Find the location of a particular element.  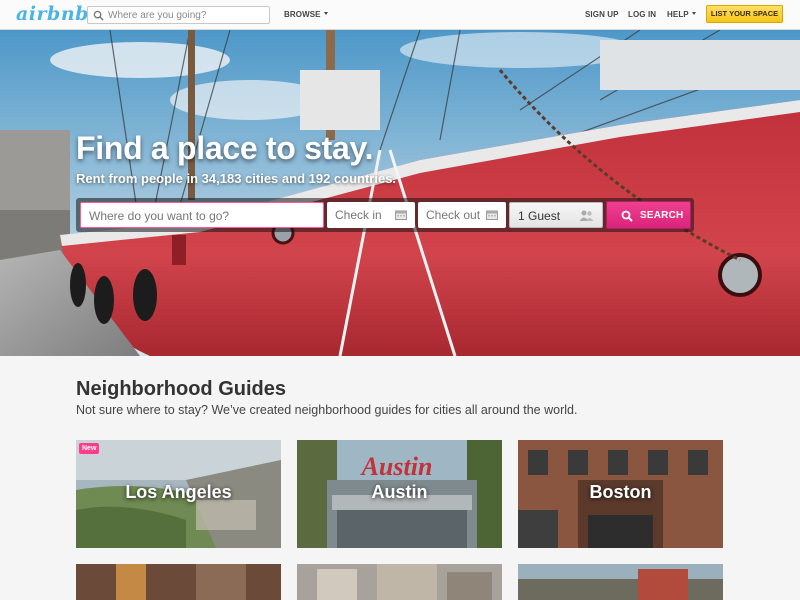

city-card-austin: Austin Austin is located at coordinates (399, 494).